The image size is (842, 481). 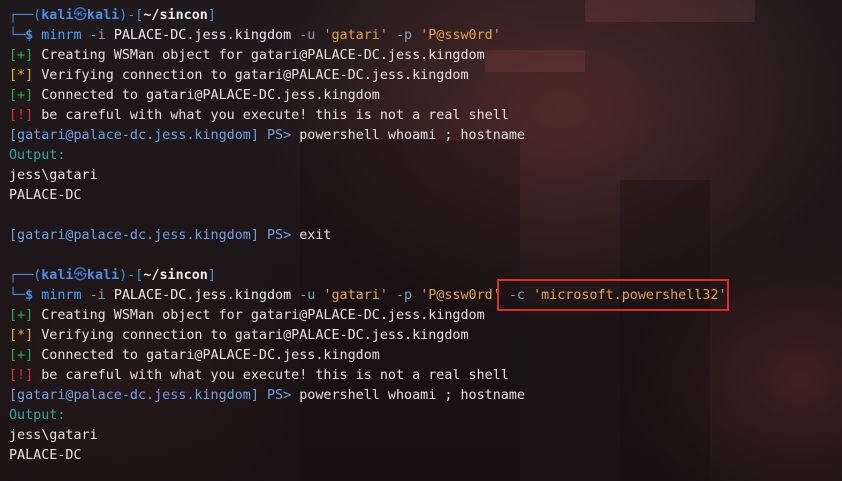 What do you see at coordinates (516, 295) in the screenshot?
I see `command-option: -c` at bounding box center [516, 295].